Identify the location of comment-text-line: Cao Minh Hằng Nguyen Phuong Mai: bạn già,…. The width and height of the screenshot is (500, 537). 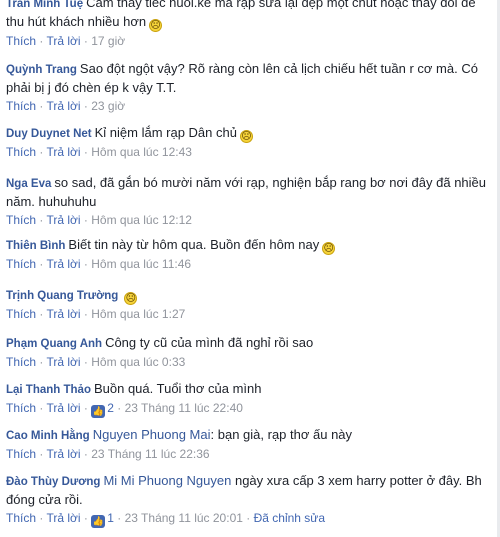
(250, 435).